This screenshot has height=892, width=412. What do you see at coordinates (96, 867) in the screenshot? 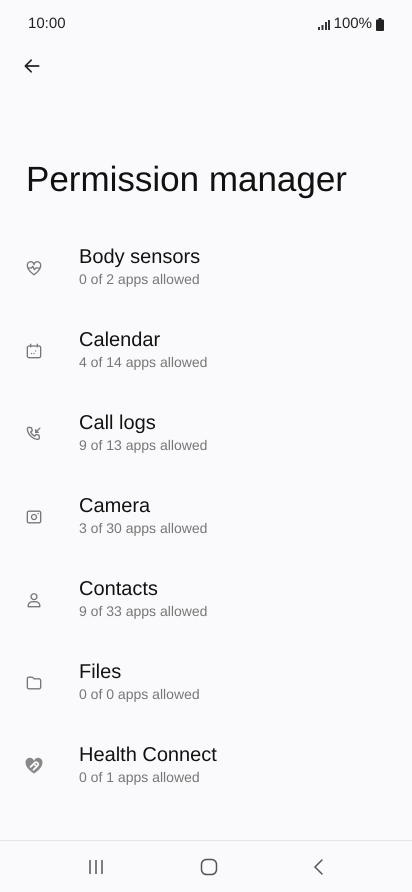
I see `recent-apps-icon` at bounding box center [96, 867].